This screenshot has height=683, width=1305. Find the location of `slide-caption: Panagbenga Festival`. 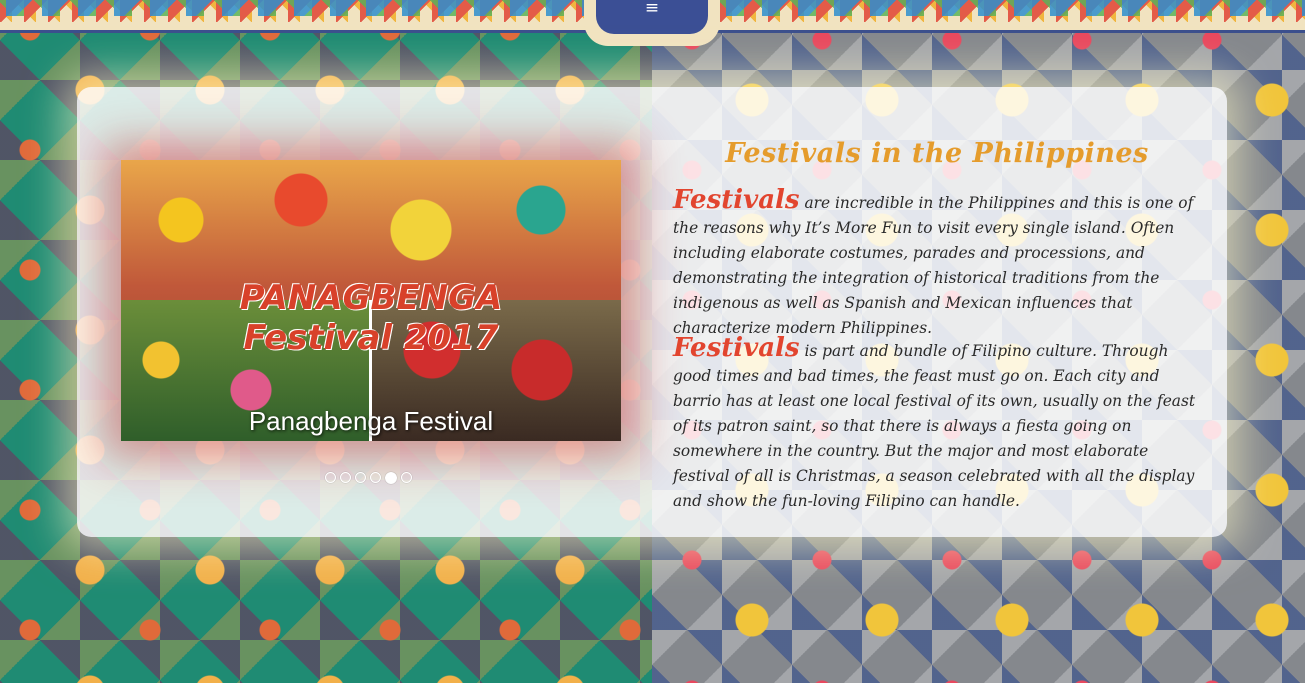

slide-caption: Panagbenga Festival is located at coordinates (371, 421).